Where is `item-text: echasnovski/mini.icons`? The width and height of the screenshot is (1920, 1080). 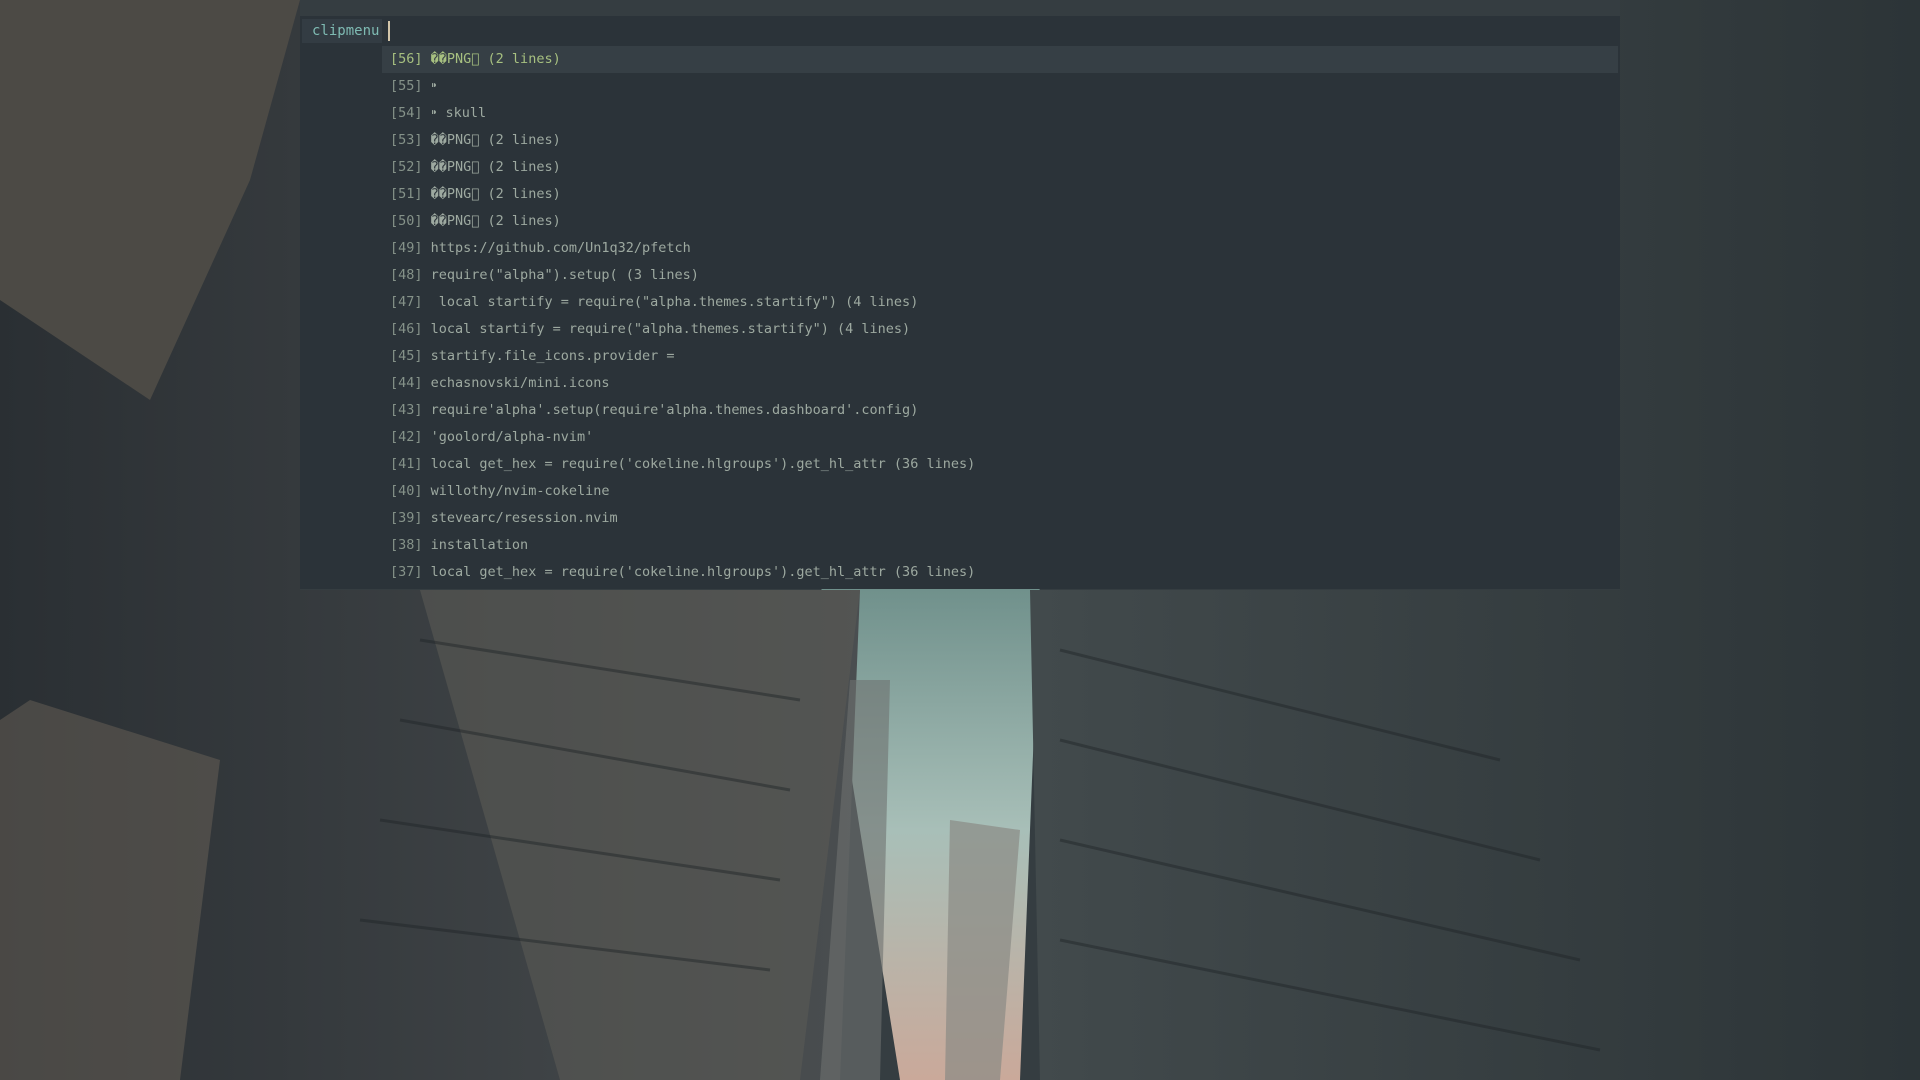
item-text: echasnovski/mini.icons is located at coordinates (520, 383).